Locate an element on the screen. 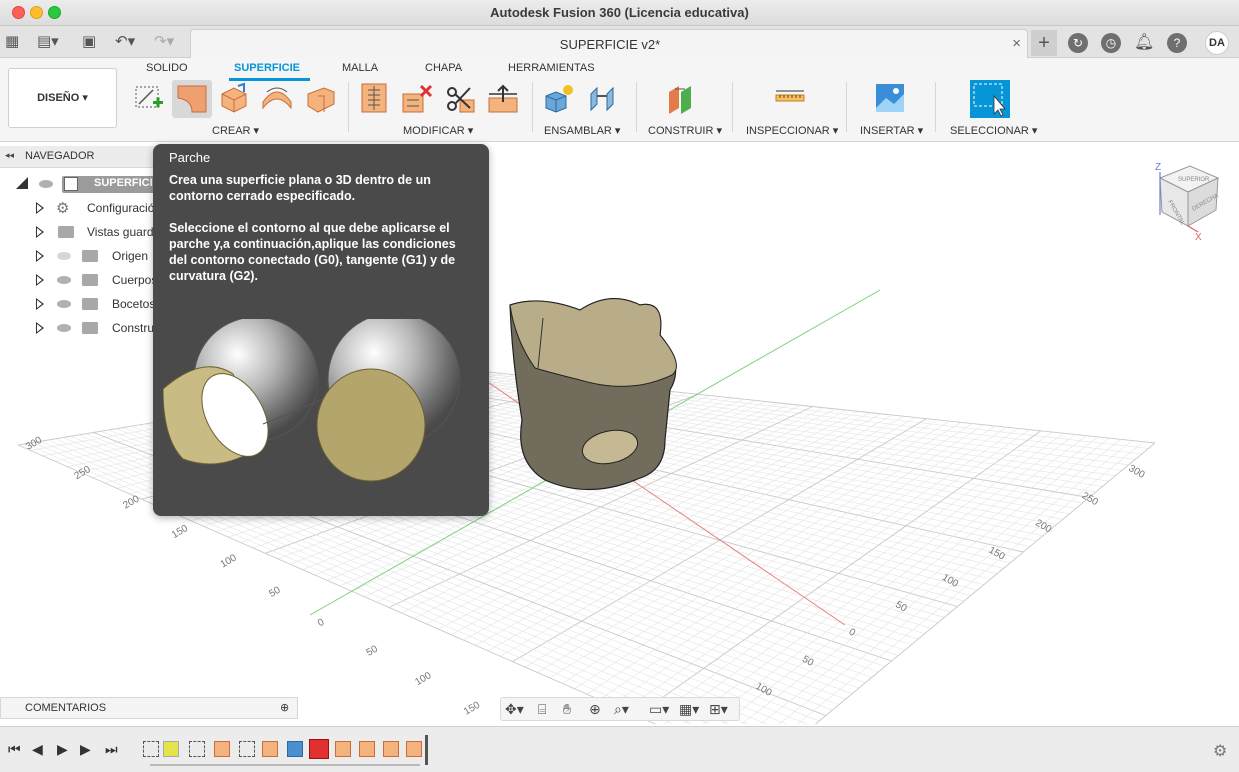 Image resolution: width=1239 pixels, height=772 pixels. surface-model is located at coordinates (593, 394).